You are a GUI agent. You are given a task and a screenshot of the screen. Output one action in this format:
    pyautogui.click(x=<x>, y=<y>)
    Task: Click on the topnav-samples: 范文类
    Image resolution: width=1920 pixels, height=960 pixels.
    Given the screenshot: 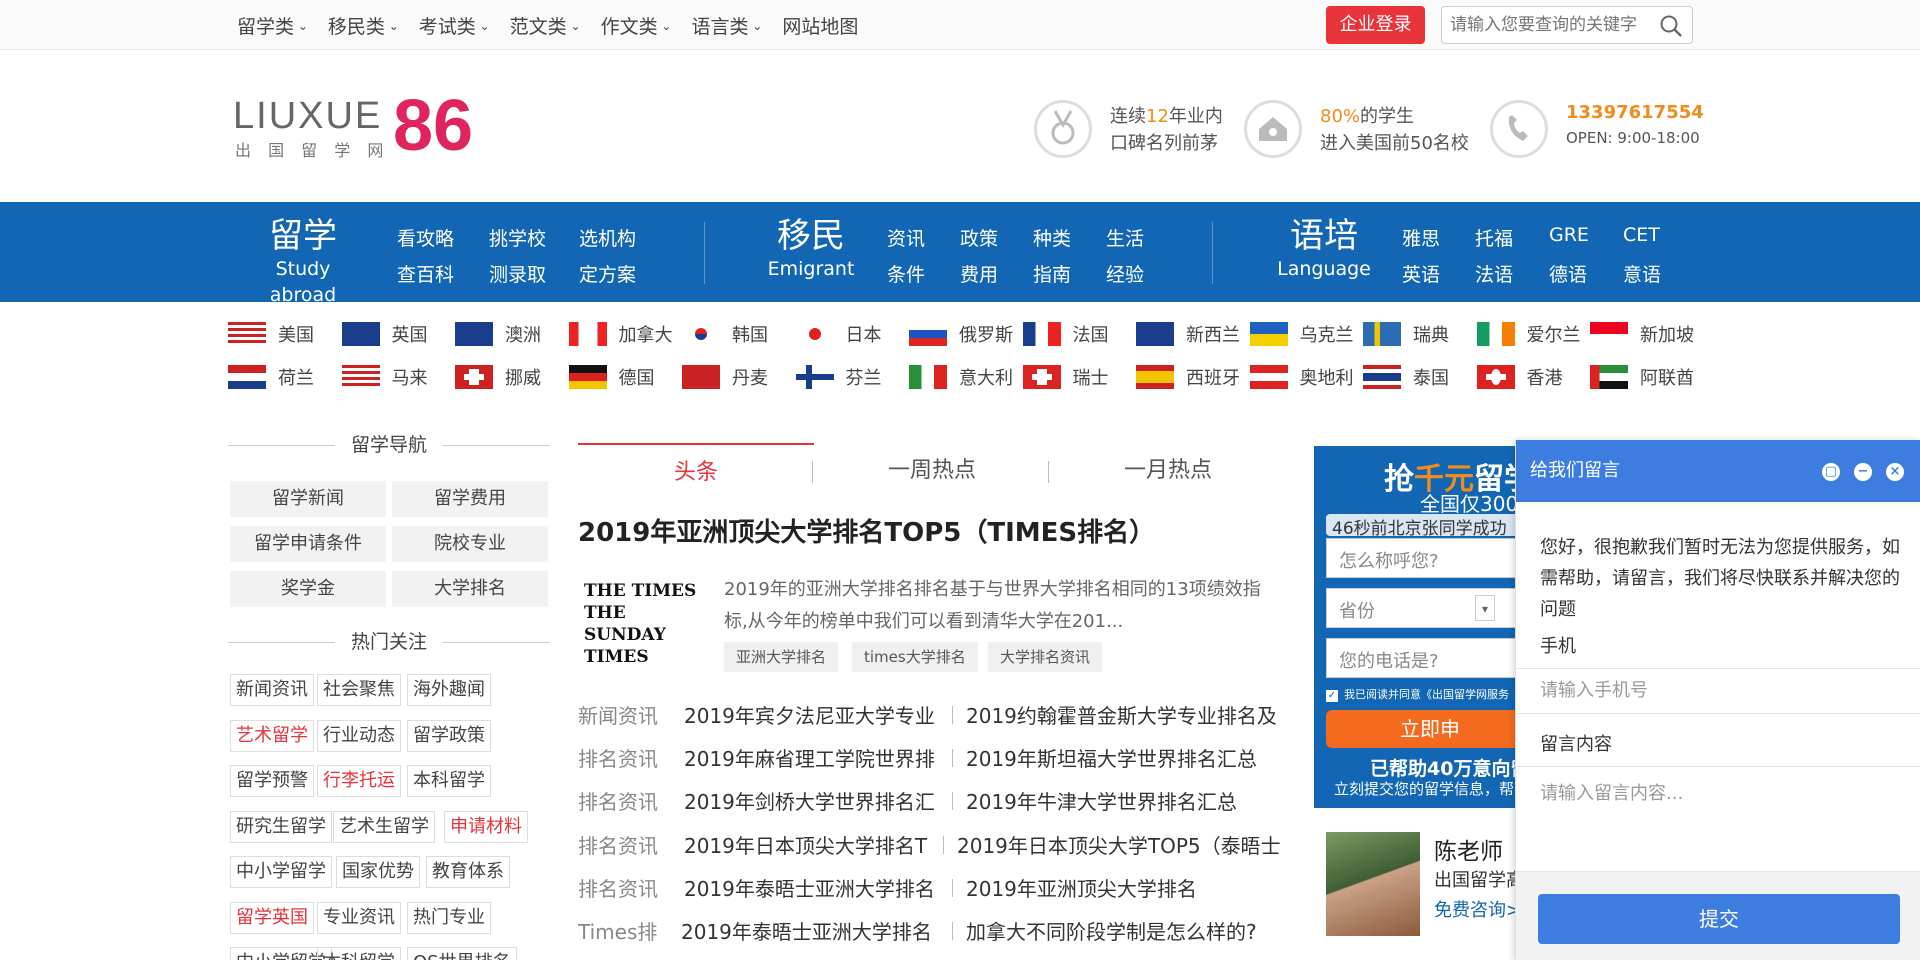 What is the action you would take?
    pyautogui.click(x=545, y=25)
    